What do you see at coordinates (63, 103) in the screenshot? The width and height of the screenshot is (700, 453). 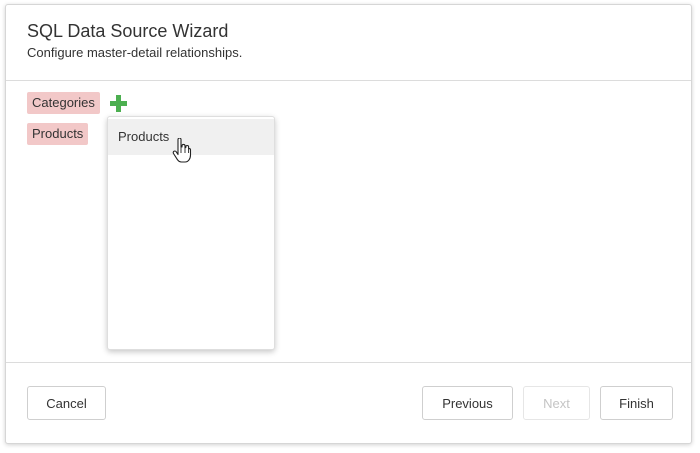 I see `master-table-categories-chip: Categories` at bounding box center [63, 103].